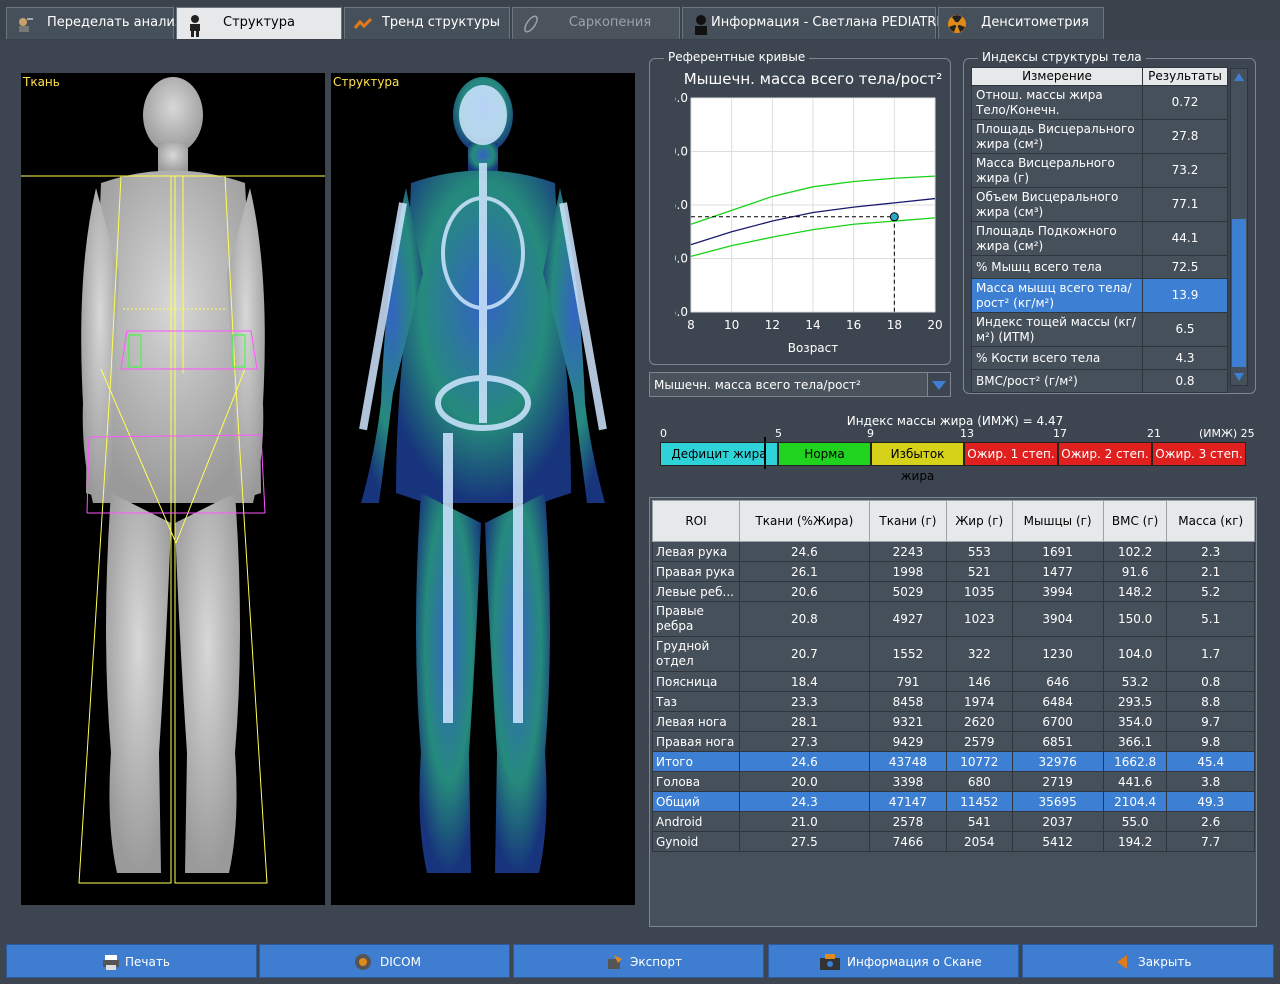  What do you see at coordinates (815, 23) in the screenshot?
I see `tab-patient-info: Информация - Светлана PEDIATRIC` at bounding box center [815, 23].